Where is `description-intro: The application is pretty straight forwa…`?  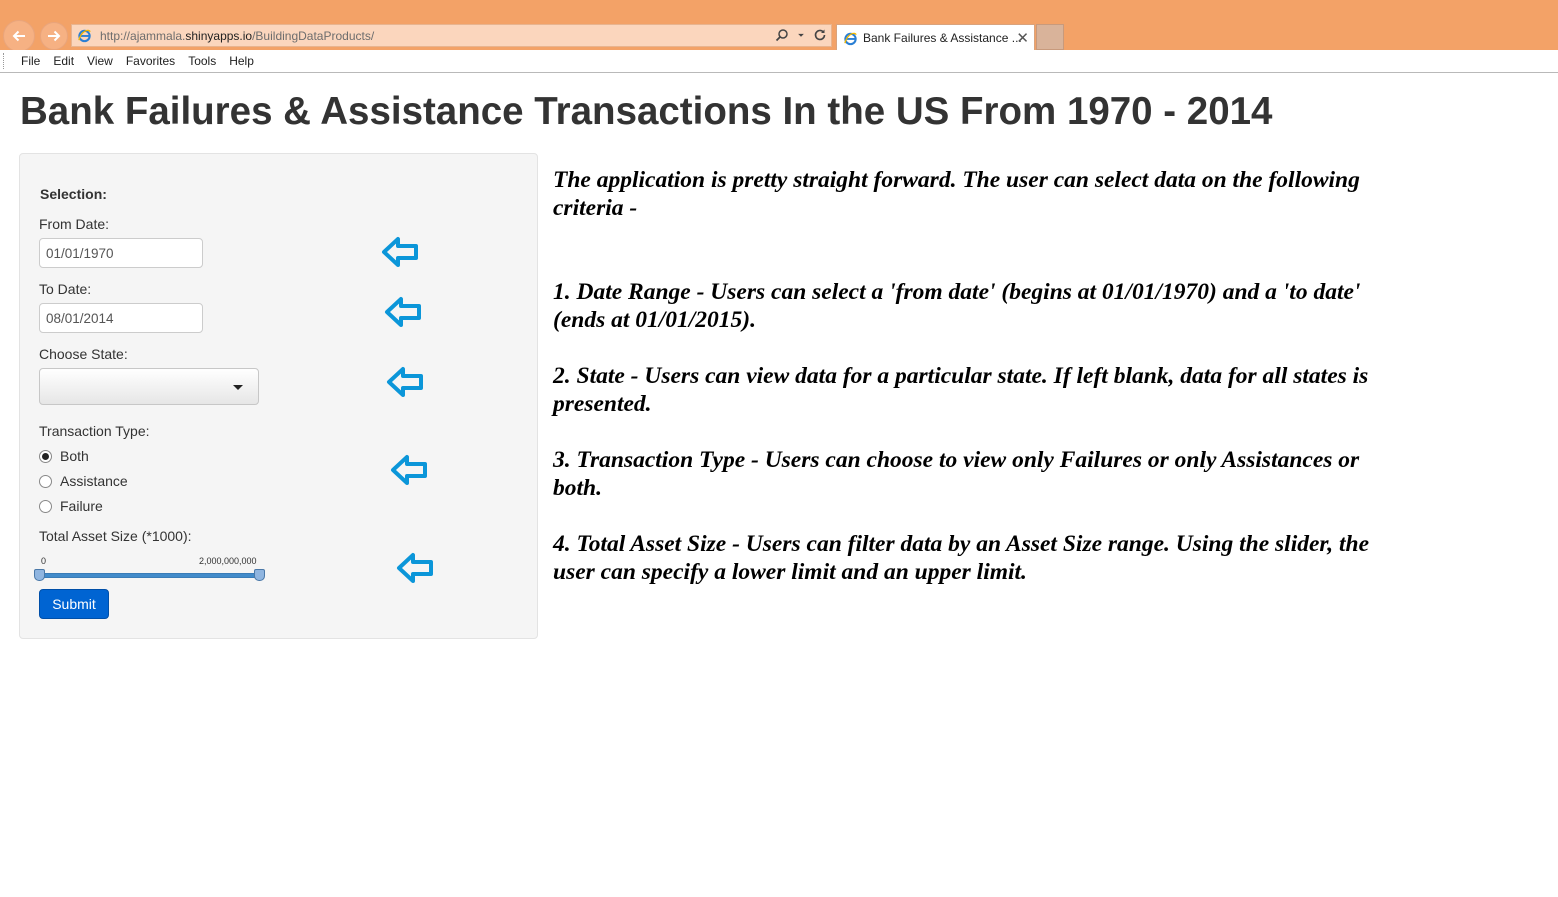
description-intro: The application is pretty straight forwa… is located at coordinates (956, 194).